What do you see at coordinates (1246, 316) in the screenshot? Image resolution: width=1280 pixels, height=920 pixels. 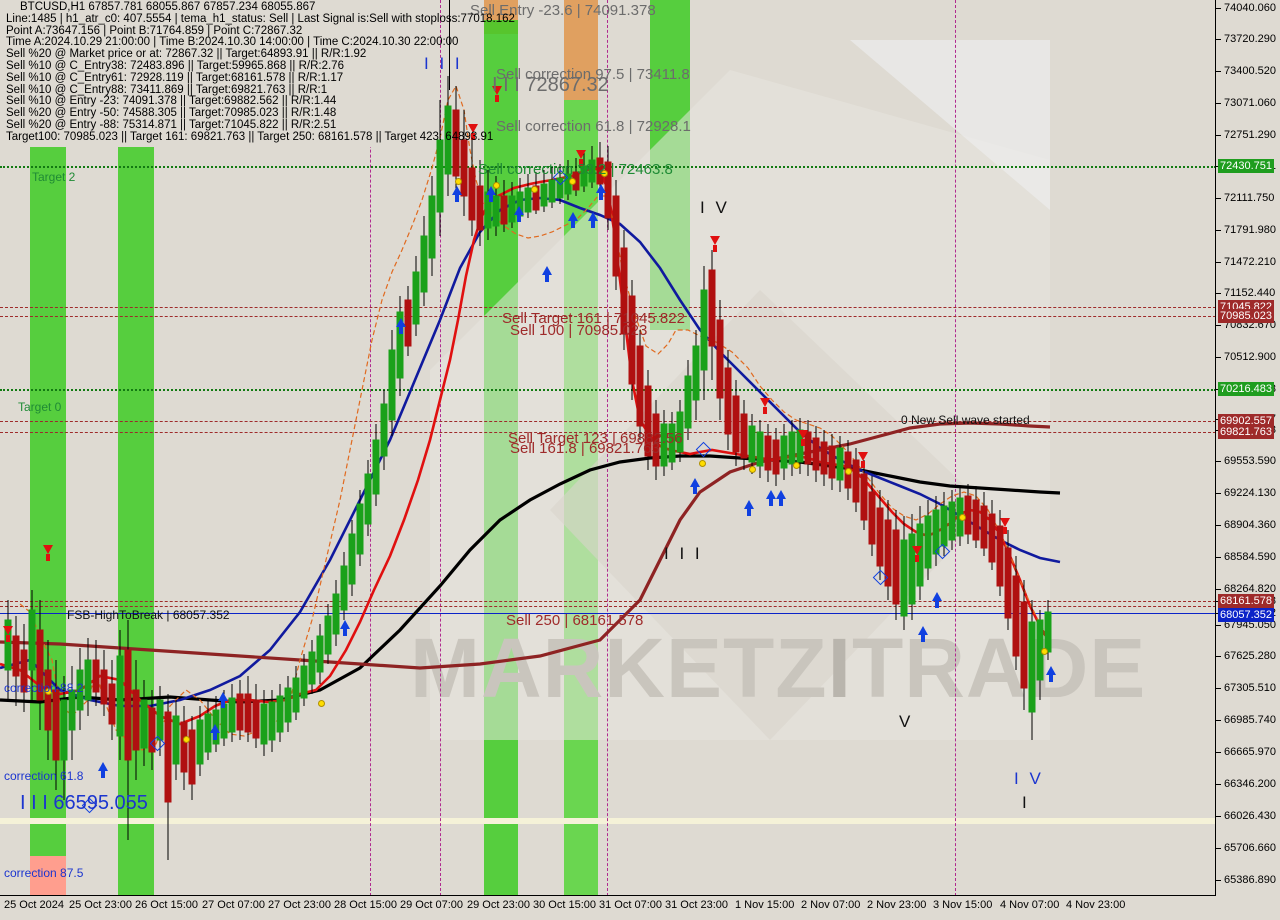 I see `price-label-red: 70985.023` at bounding box center [1246, 316].